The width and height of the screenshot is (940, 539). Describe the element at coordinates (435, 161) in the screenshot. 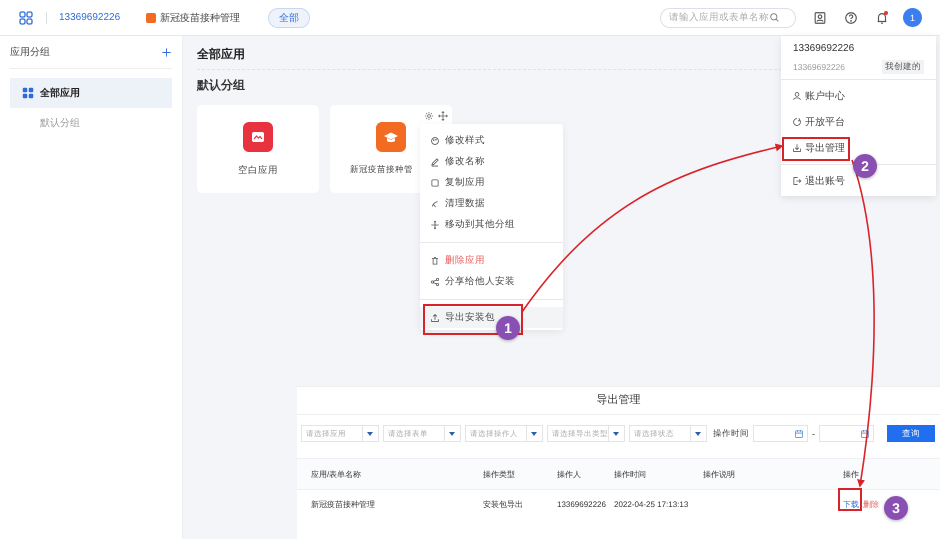

I see `edit-icon` at that location.